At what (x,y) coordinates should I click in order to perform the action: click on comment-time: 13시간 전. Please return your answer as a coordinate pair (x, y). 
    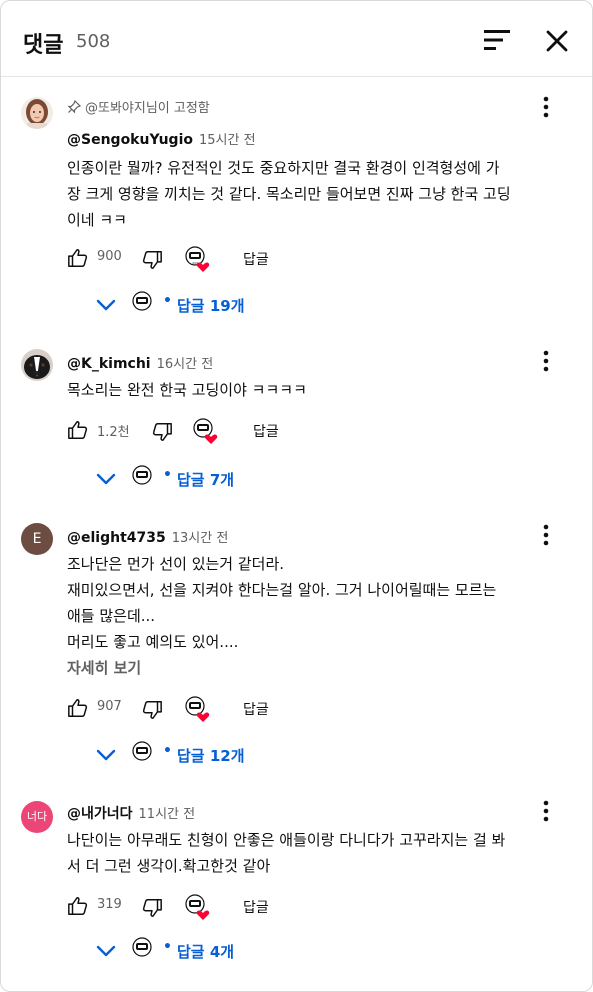
    Looking at the image, I should click on (200, 538).